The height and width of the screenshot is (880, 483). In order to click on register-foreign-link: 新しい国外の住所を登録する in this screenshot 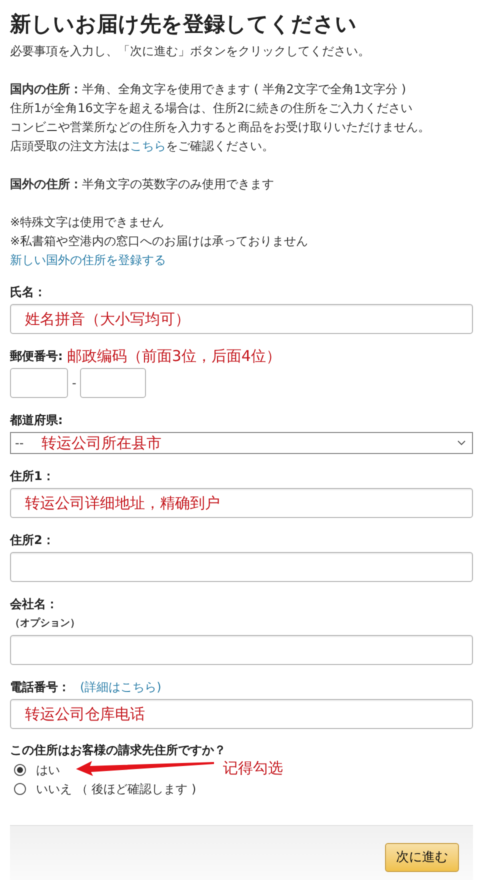, I will do `click(88, 260)`.